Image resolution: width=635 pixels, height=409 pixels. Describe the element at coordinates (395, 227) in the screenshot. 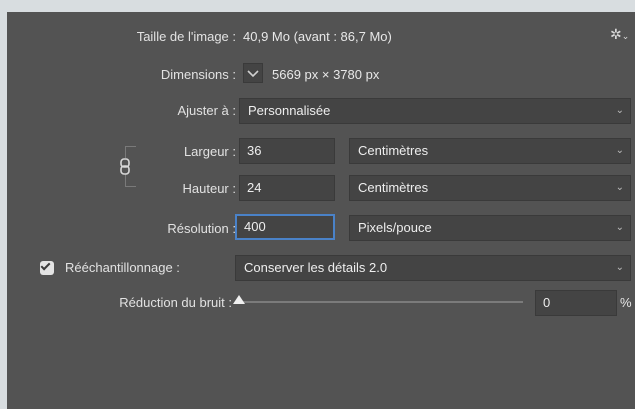

I see `resolution-unit-value: Pixels/pouce` at that location.